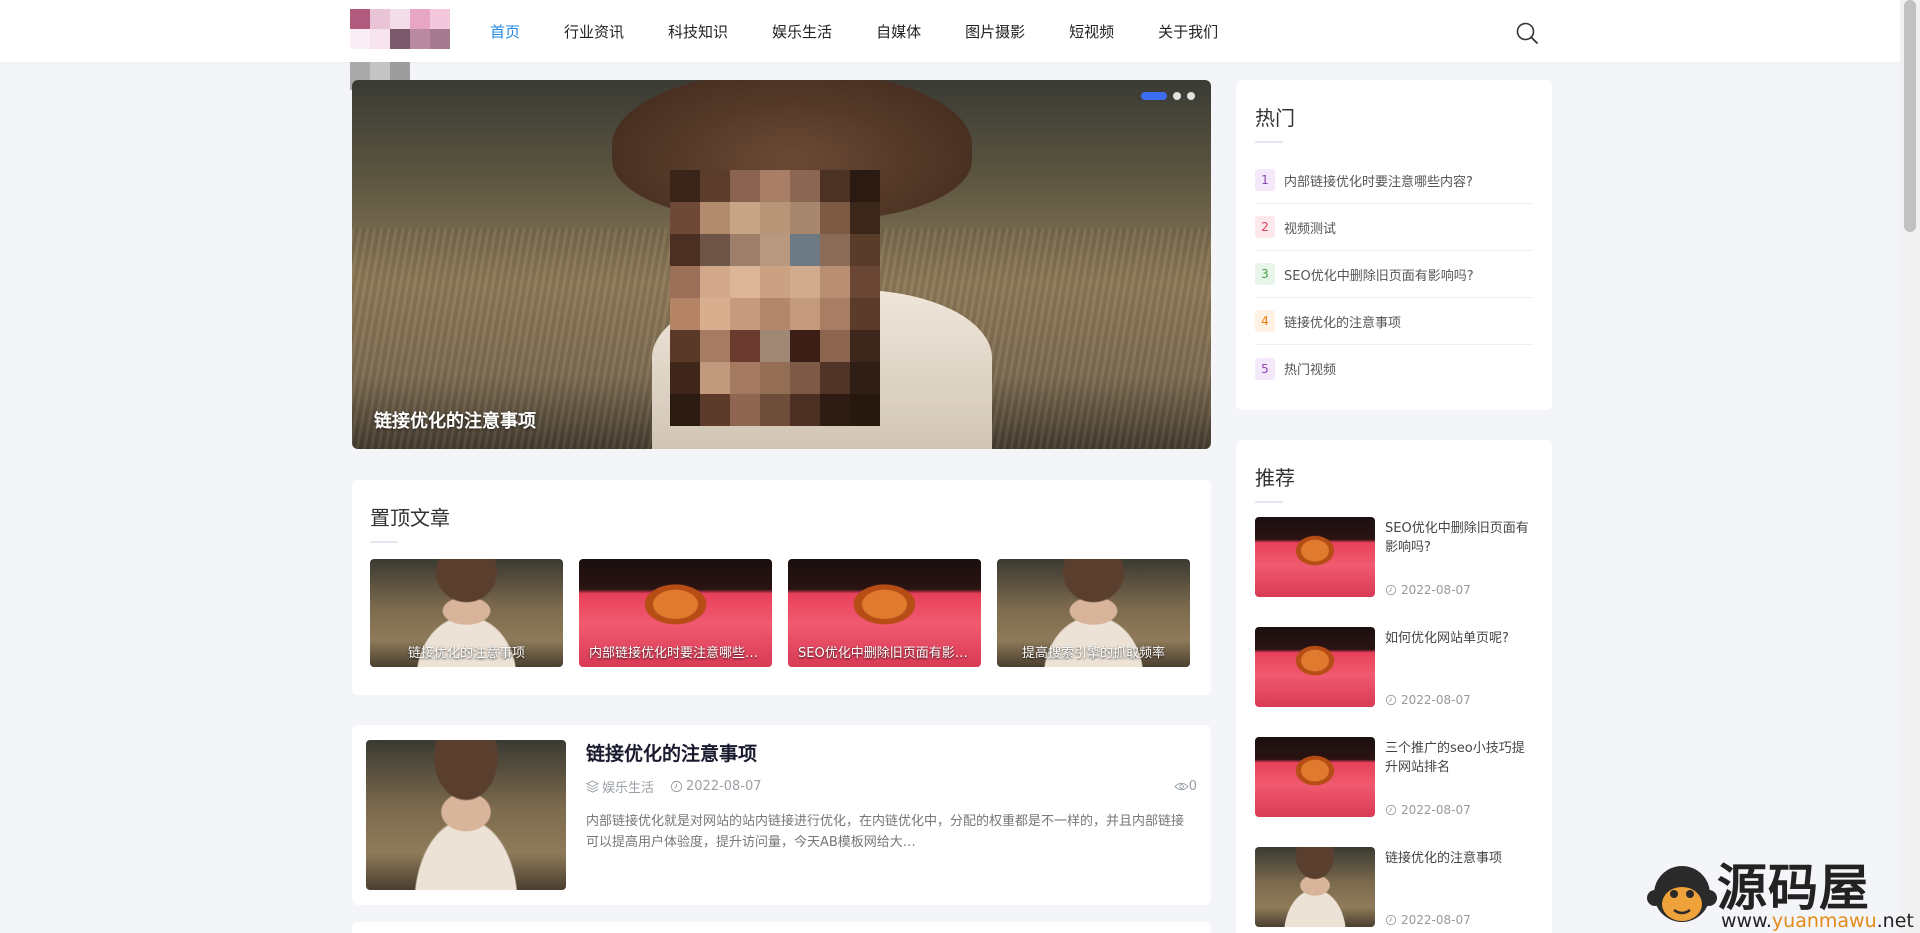 This screenshot has height=933, width=1920. What do you see at coordinates (1265, 321) in the screenshot?
I see `rank-badge: 4` at bounding box center [1265, 321].